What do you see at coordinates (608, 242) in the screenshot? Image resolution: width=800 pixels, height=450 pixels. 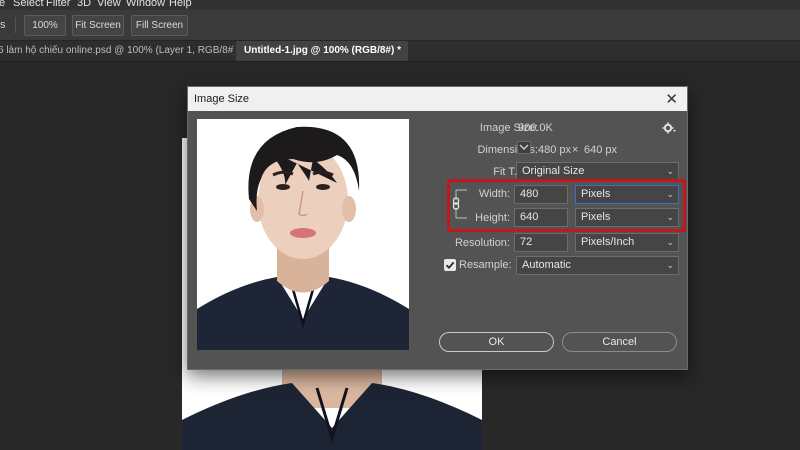 I see `resolution-unit-value: Pixels/Inch` at bounding box center [608, 242].